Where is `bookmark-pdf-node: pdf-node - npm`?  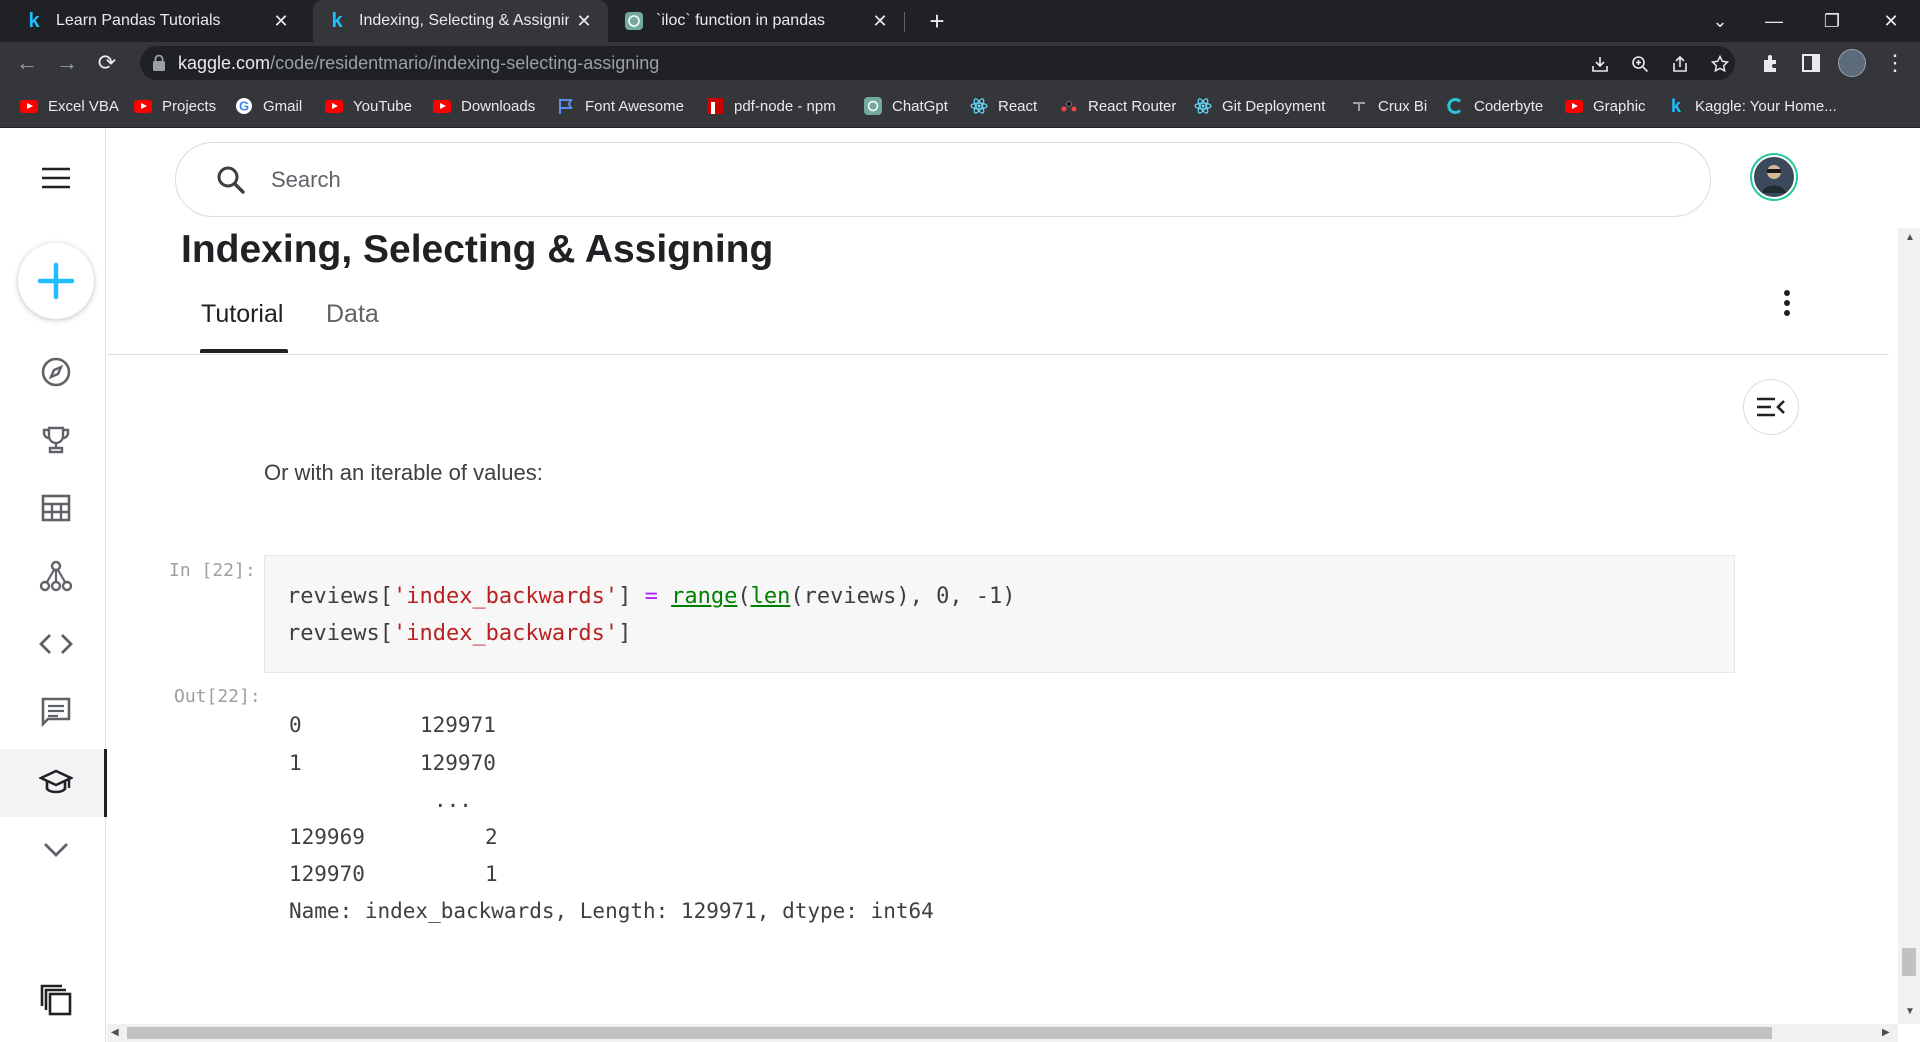
bookmark-pdf-node: pdf-node - npm is located at coordinates (771, 106).